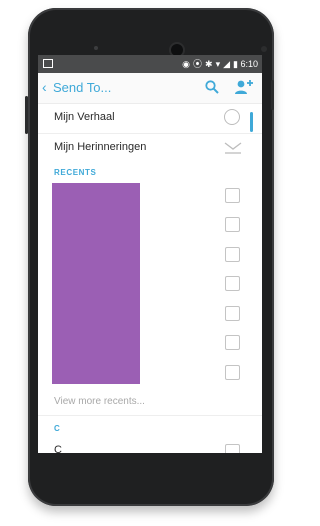  Describe the element at coordinates (212, 87) in the screenshot. I see `search-icon` at that location.